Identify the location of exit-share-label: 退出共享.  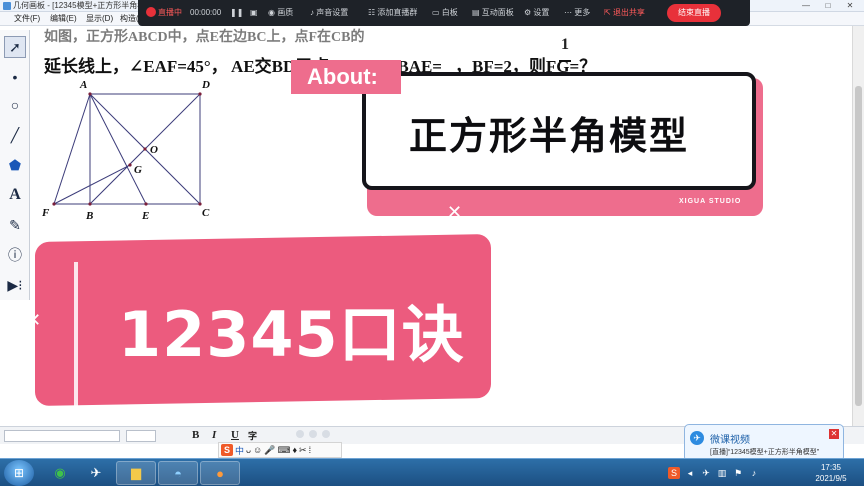
(628, 12).